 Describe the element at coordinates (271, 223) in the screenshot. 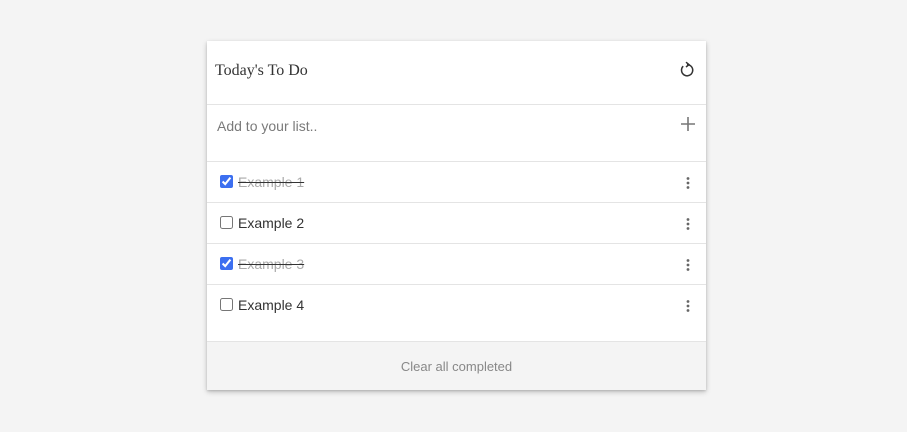

I see `item-label: Example 2` at that location.